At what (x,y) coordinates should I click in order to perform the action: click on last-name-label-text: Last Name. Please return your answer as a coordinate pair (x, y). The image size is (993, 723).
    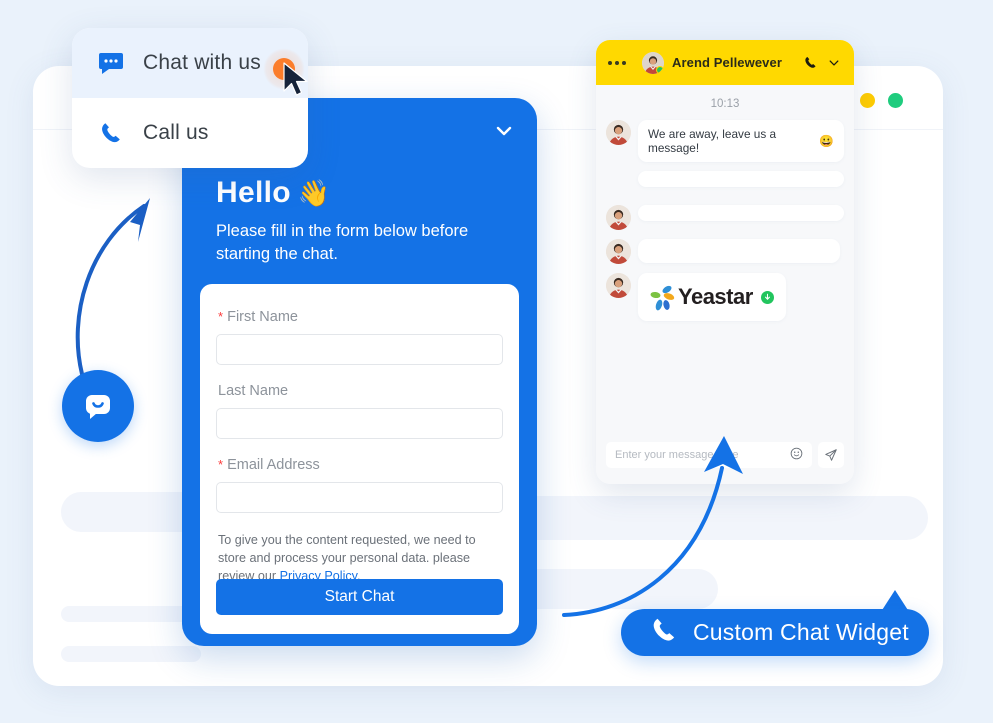
    Looking at the image, I should click on (253, 391).